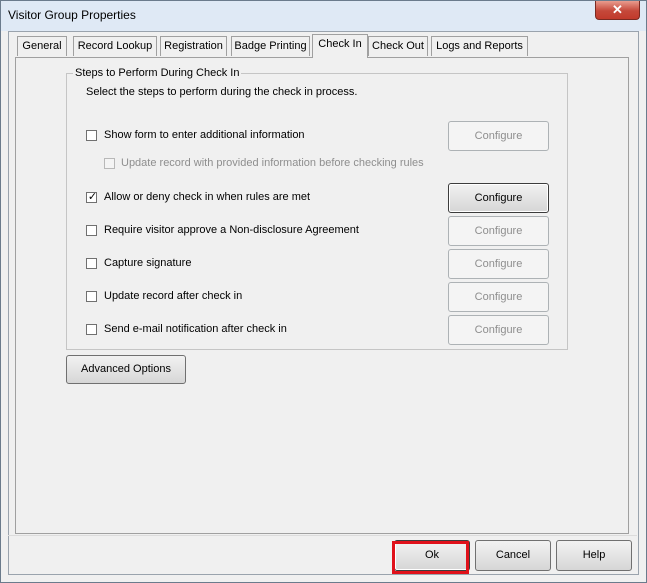 The height and width of the screenshot is (583, 647). I want to click on configure-button-show-form: Configure, so click(498, 136).